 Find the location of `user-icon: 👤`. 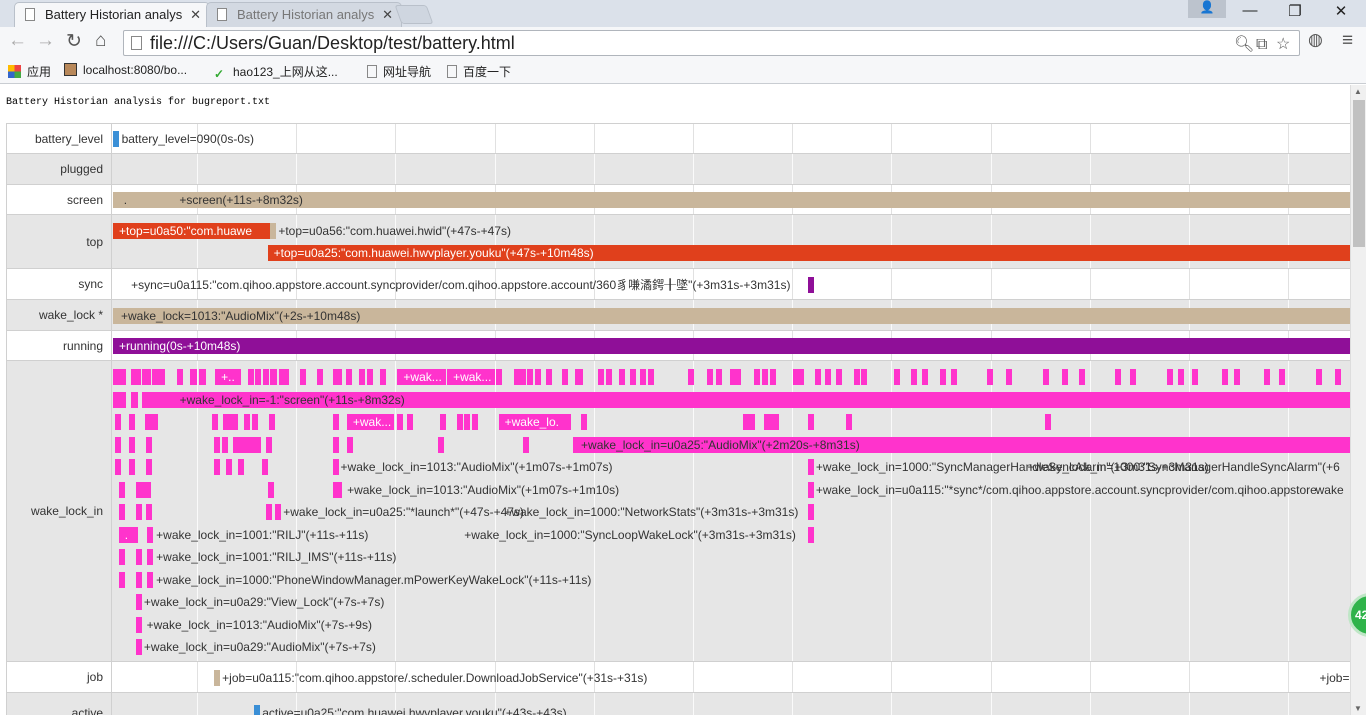

user-icon: 👤 is located at coordinates (1207, 9).